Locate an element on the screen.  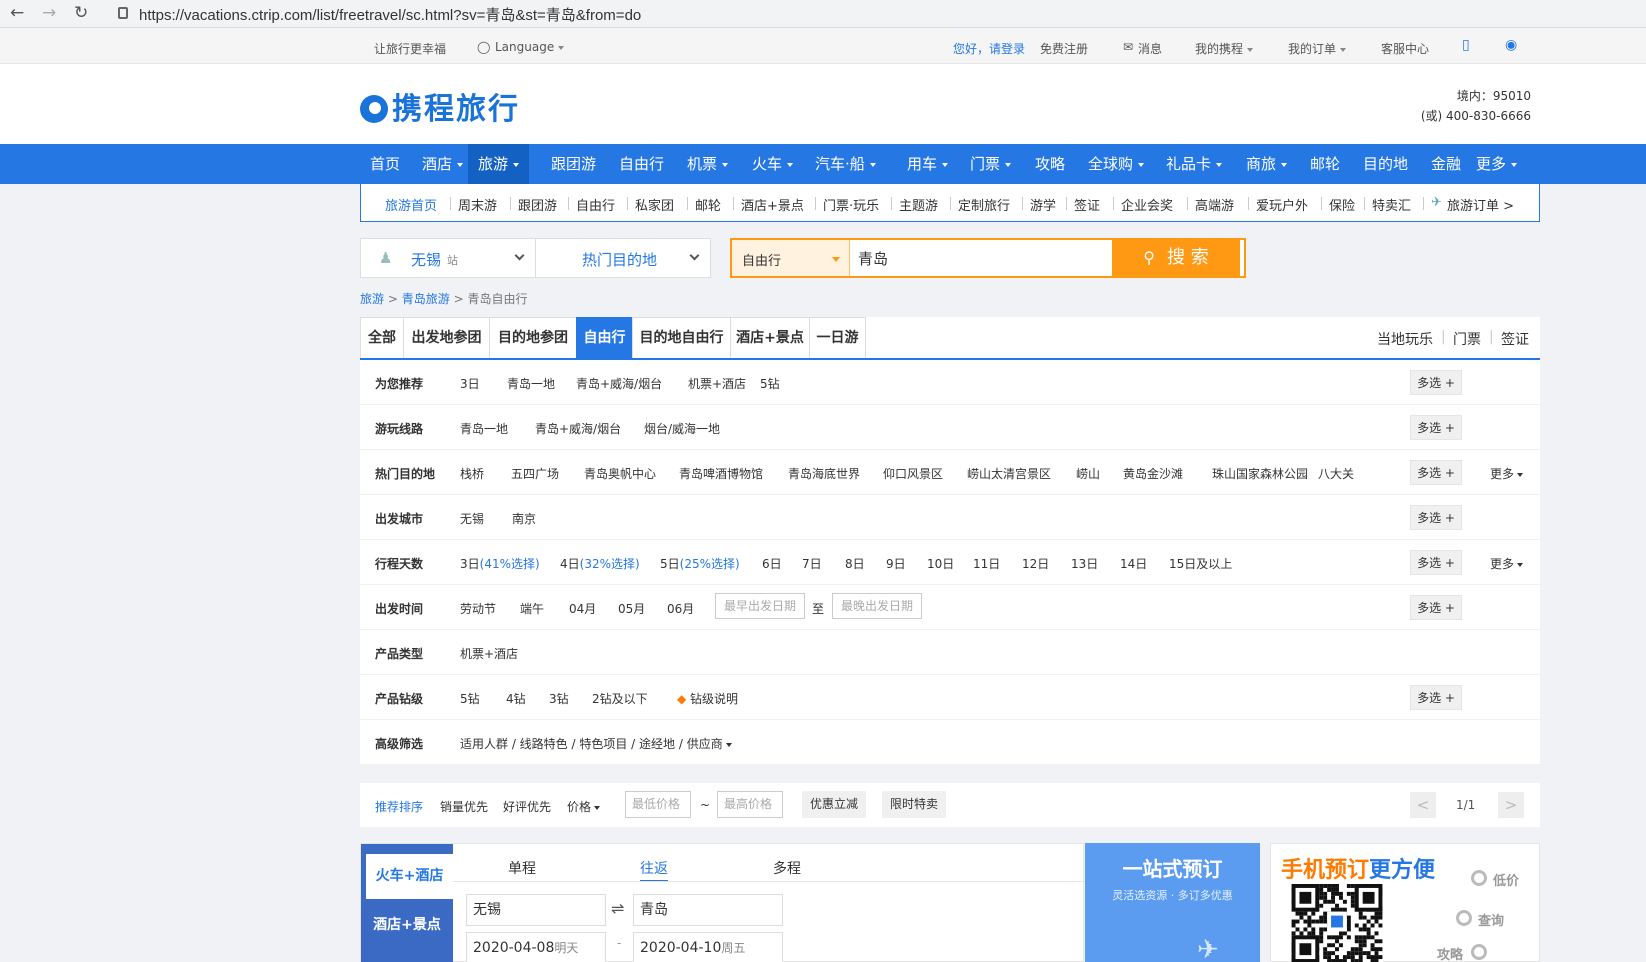
nav-item-15: 目的地 is located at coordinates (1385, 164).